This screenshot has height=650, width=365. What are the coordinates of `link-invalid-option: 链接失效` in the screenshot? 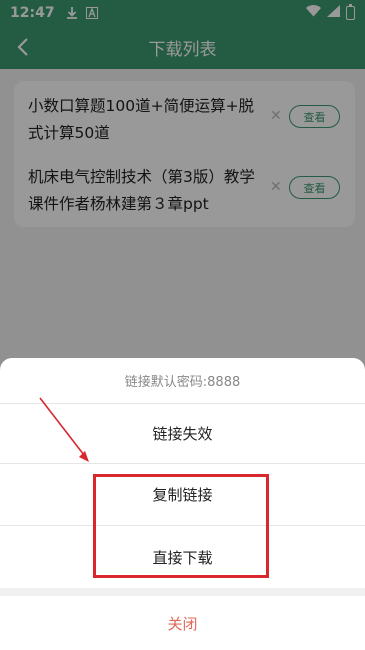 It's located at (182, 434).